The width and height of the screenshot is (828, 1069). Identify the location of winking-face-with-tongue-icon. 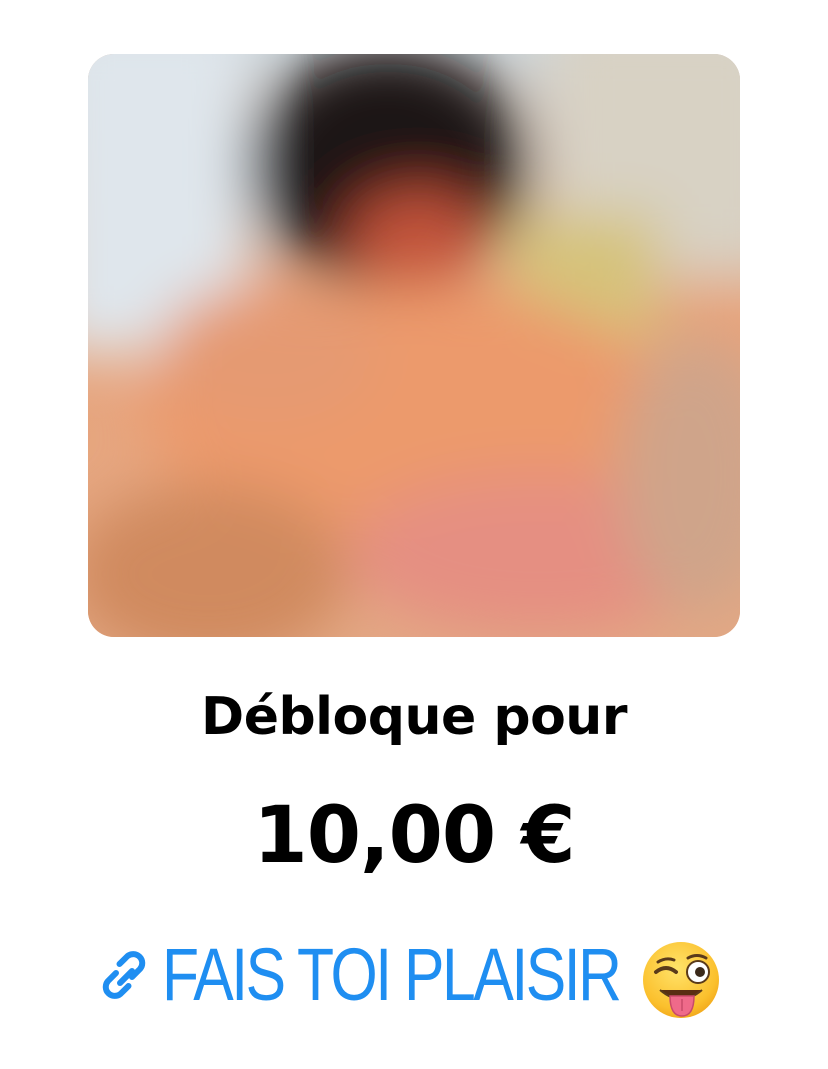
(681, 981).